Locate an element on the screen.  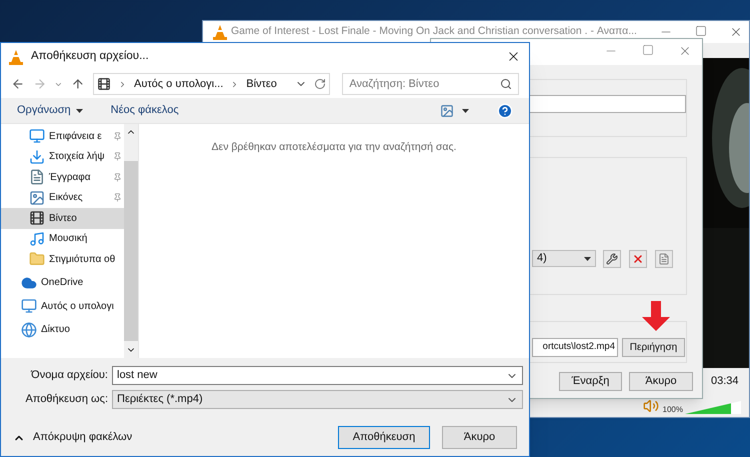
address-bar: Αυτός ο υπολογι... Βίντεο is located at coordinates (211, 84).